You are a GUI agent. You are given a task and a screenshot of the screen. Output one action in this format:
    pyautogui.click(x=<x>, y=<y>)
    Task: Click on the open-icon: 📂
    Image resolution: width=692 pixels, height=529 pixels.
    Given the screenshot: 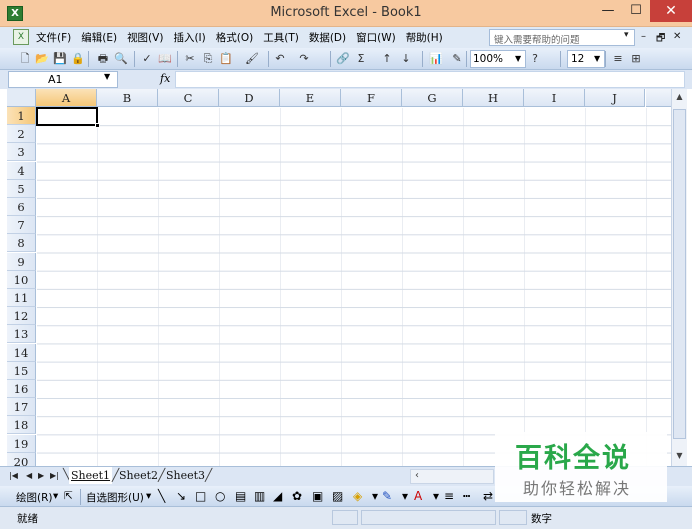 What is the action you would take?
    pyautogui.click(x=42, y=59)
    